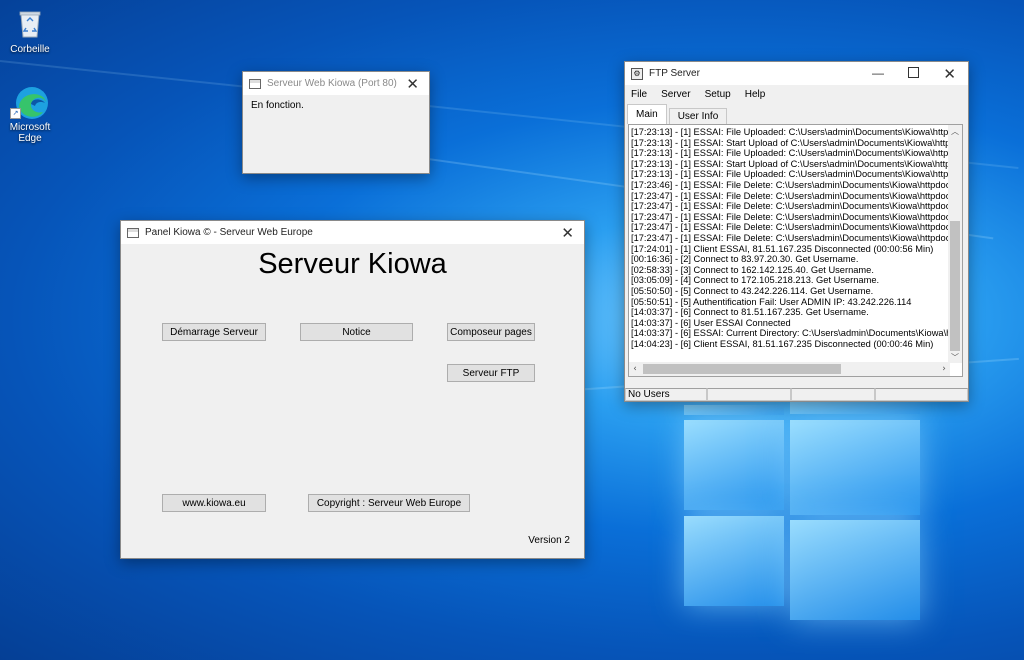 The height and width of the screenshot is (660, 1024). Describe the element at coordinates (635, 369) in the screenshot. I see `scroll-left-icon: ‹` at that location.